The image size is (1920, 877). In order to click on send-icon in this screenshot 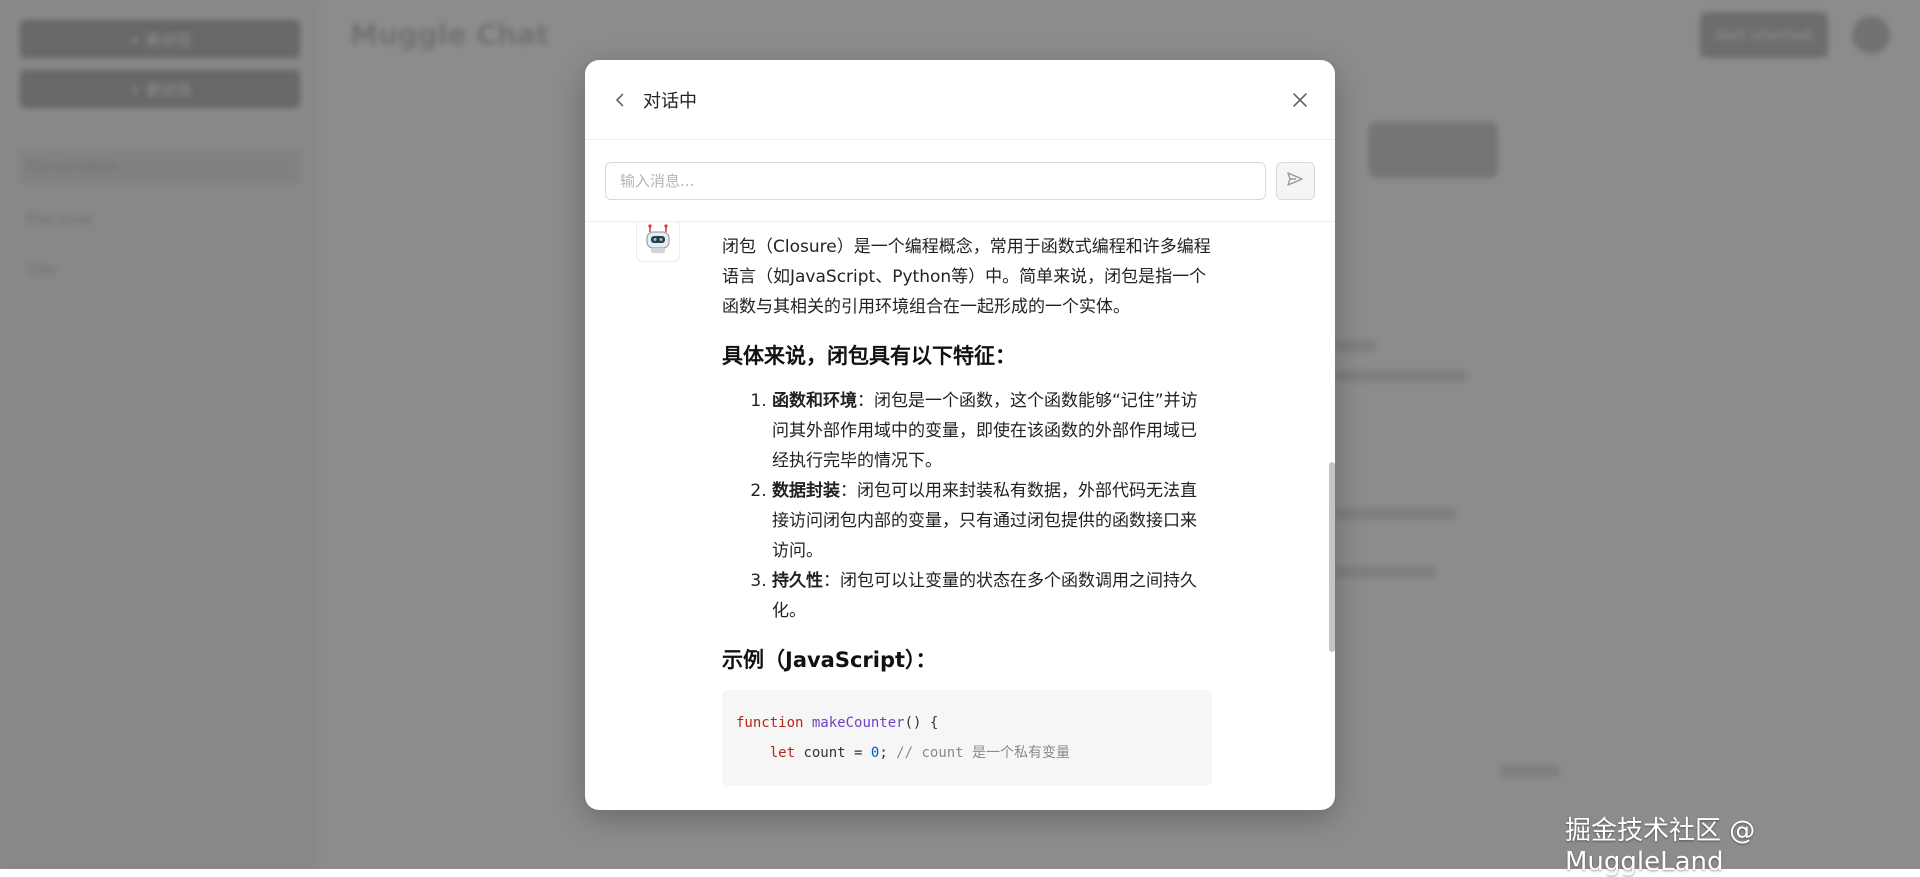, I will do `click(1295, 181)`.